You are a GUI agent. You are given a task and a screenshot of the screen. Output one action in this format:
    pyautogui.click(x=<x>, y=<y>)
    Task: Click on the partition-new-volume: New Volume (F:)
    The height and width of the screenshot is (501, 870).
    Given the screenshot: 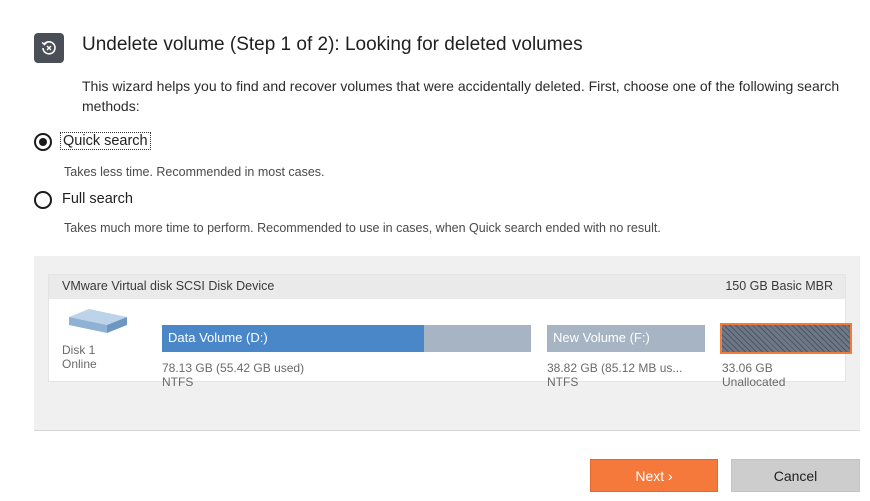 What is the action you would take?
    pyautogui.click(x=626, y=338)
    